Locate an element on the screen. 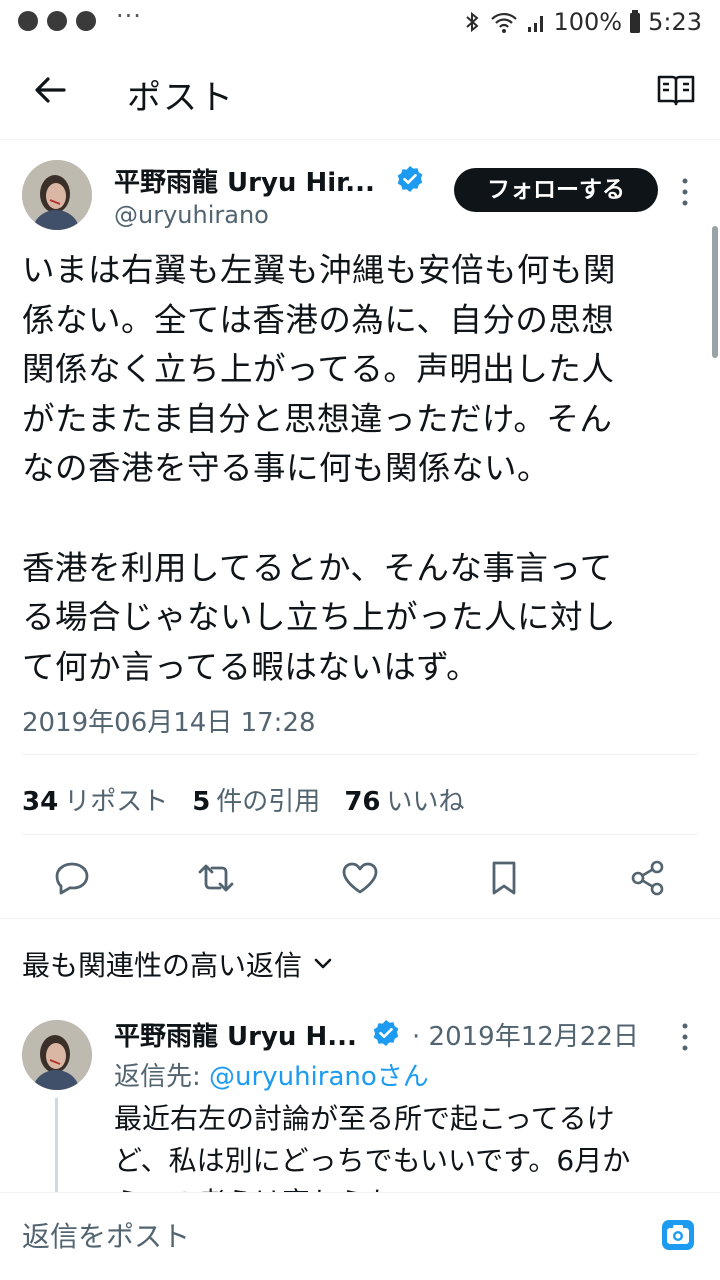  battery-percent: 100% is located at coordinates (588, 22).